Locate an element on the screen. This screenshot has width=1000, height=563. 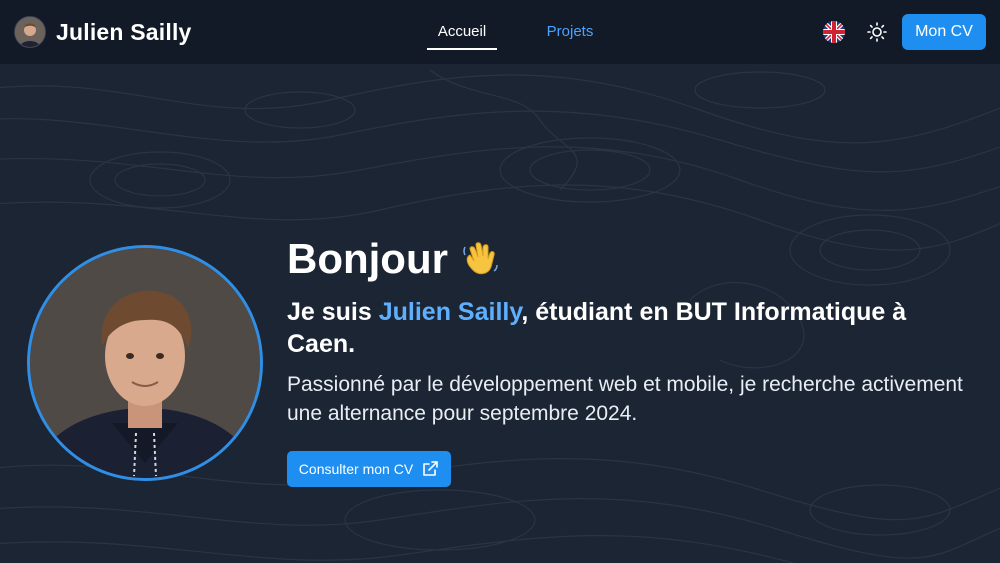
sun-icon is located at coordinates (877, 32).